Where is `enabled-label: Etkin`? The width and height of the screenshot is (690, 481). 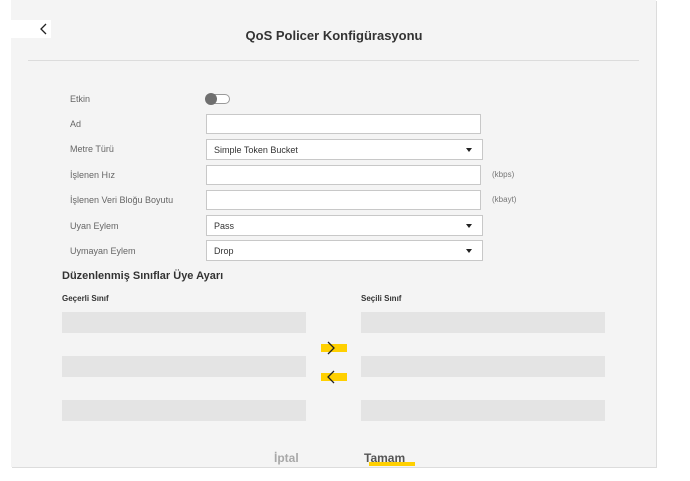
enabled-label: Etkin is located at coordinates (80, 99).